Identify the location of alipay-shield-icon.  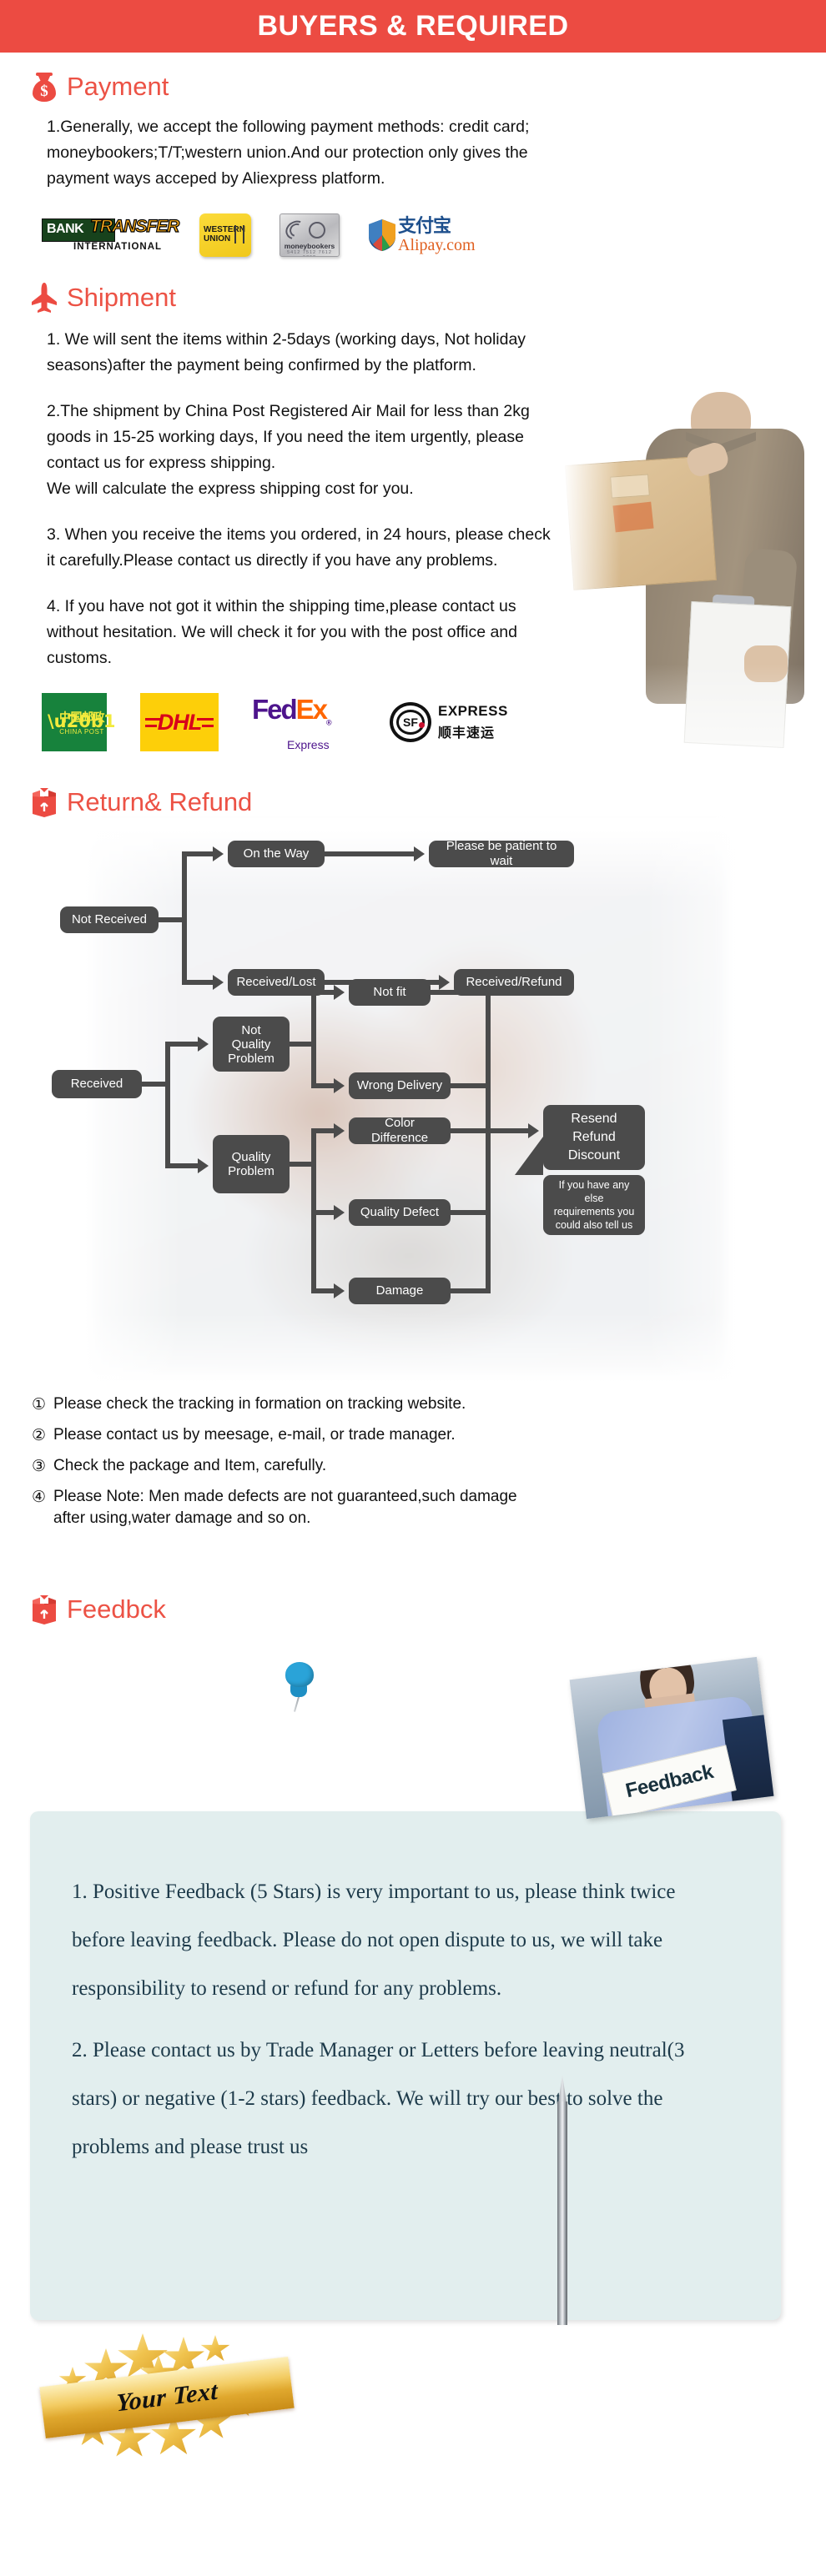
(382, 235).